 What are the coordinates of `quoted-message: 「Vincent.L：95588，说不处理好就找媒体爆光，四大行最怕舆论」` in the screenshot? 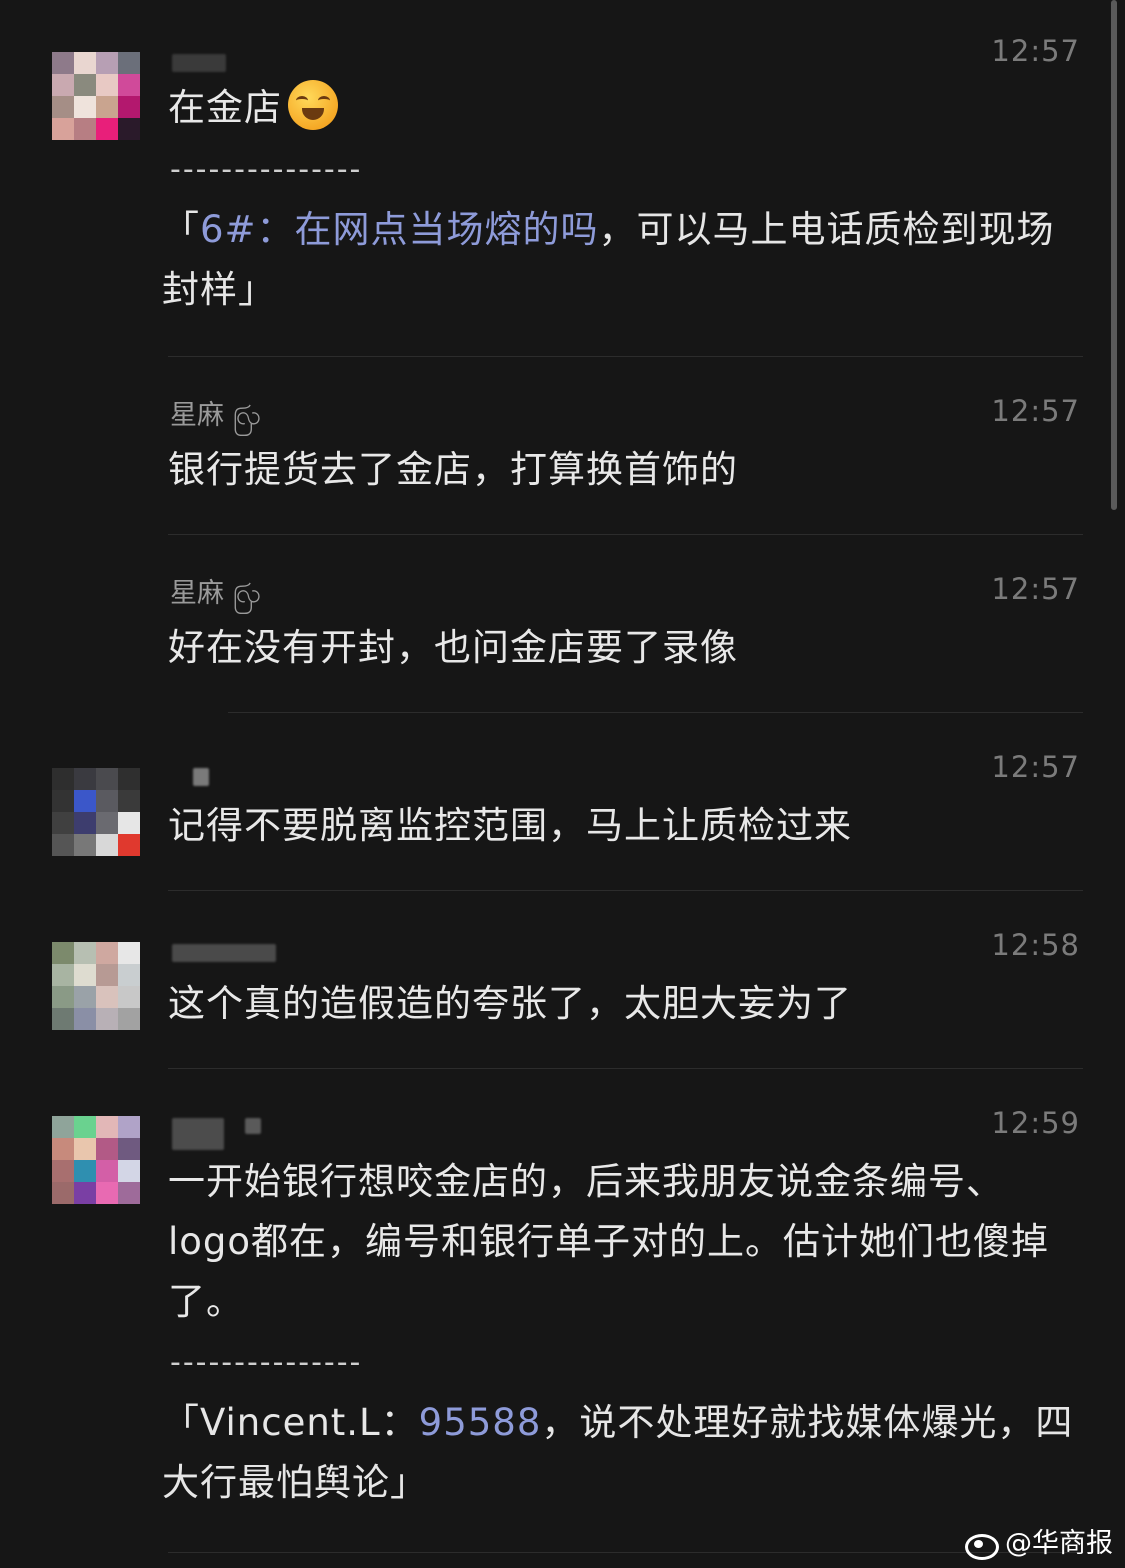 It's located at (622, 1453).